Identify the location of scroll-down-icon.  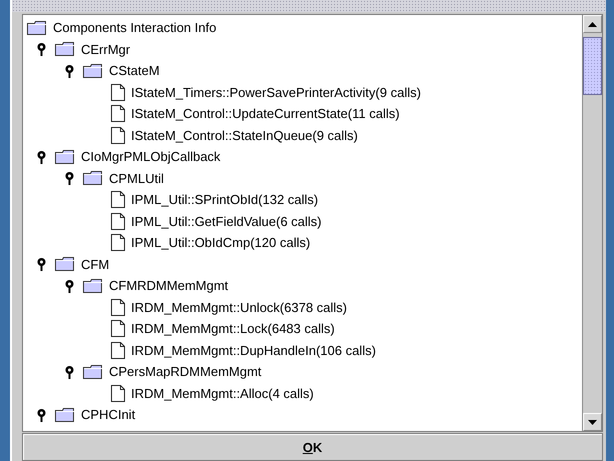
(592, 422).